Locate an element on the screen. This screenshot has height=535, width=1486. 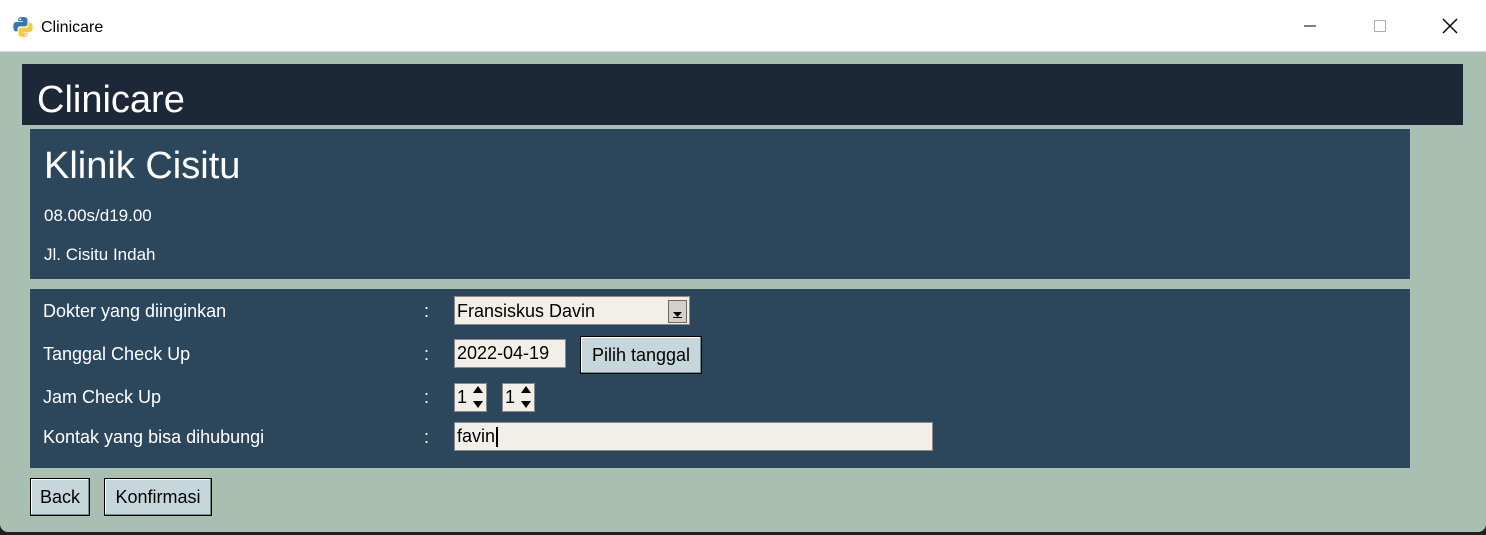
clinic-name: Klinik Cisitu is located at coordinates (142, 166).